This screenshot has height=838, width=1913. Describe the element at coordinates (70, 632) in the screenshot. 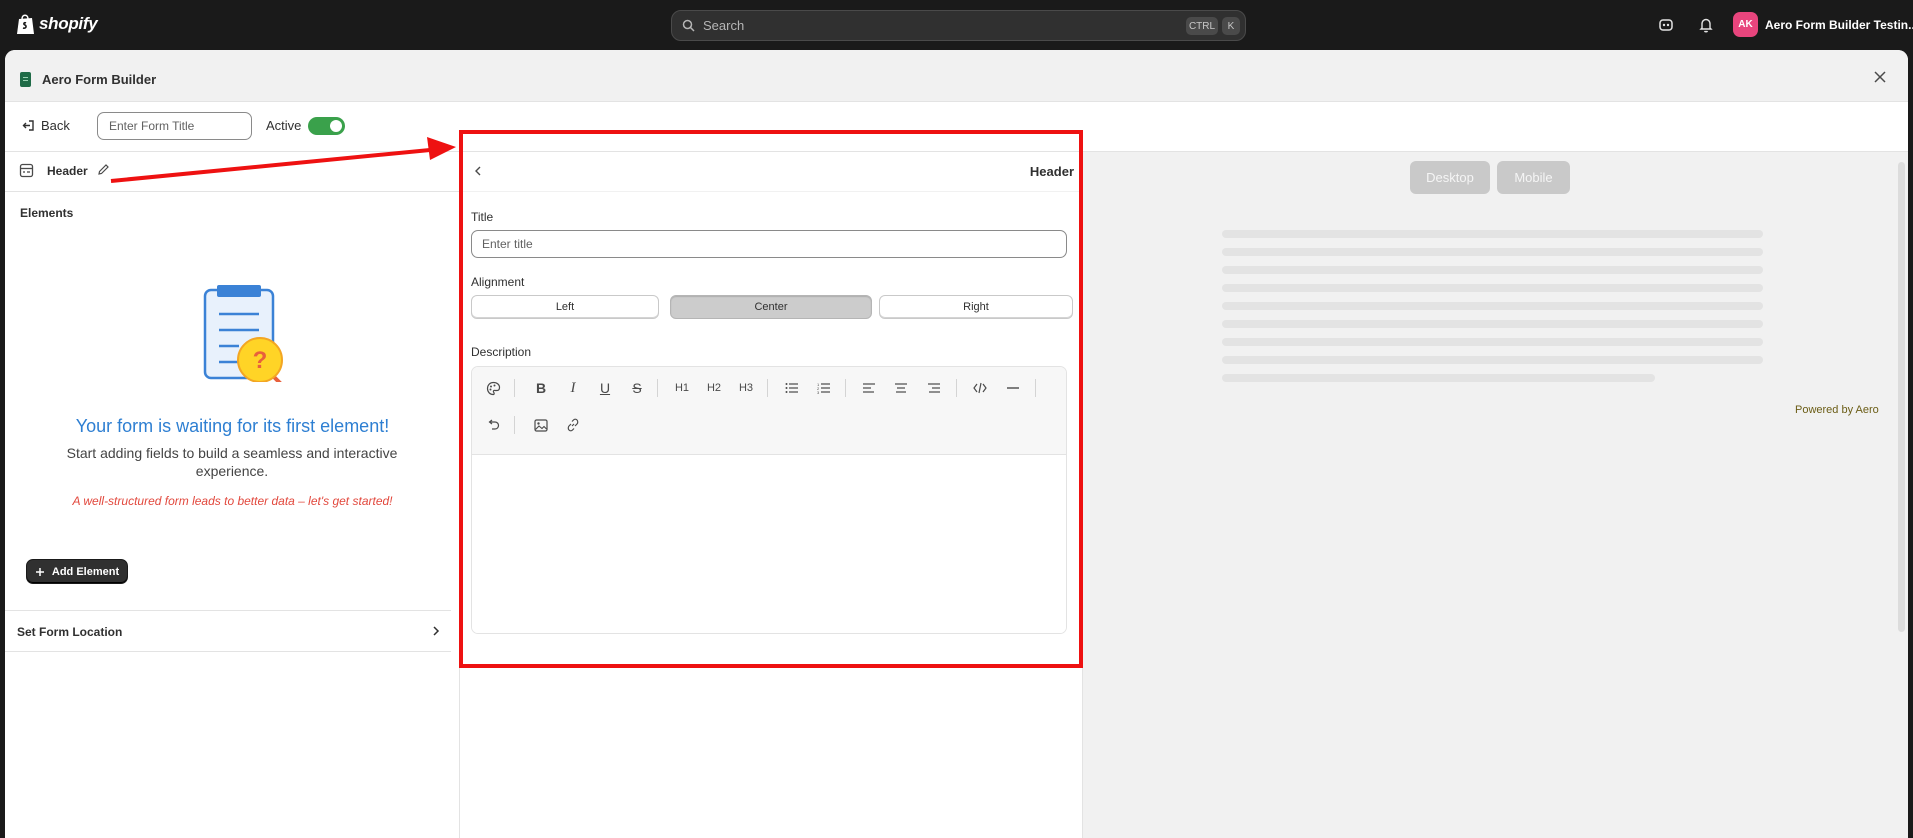

I see `set-form-location-label: Set Form Location` at that location.